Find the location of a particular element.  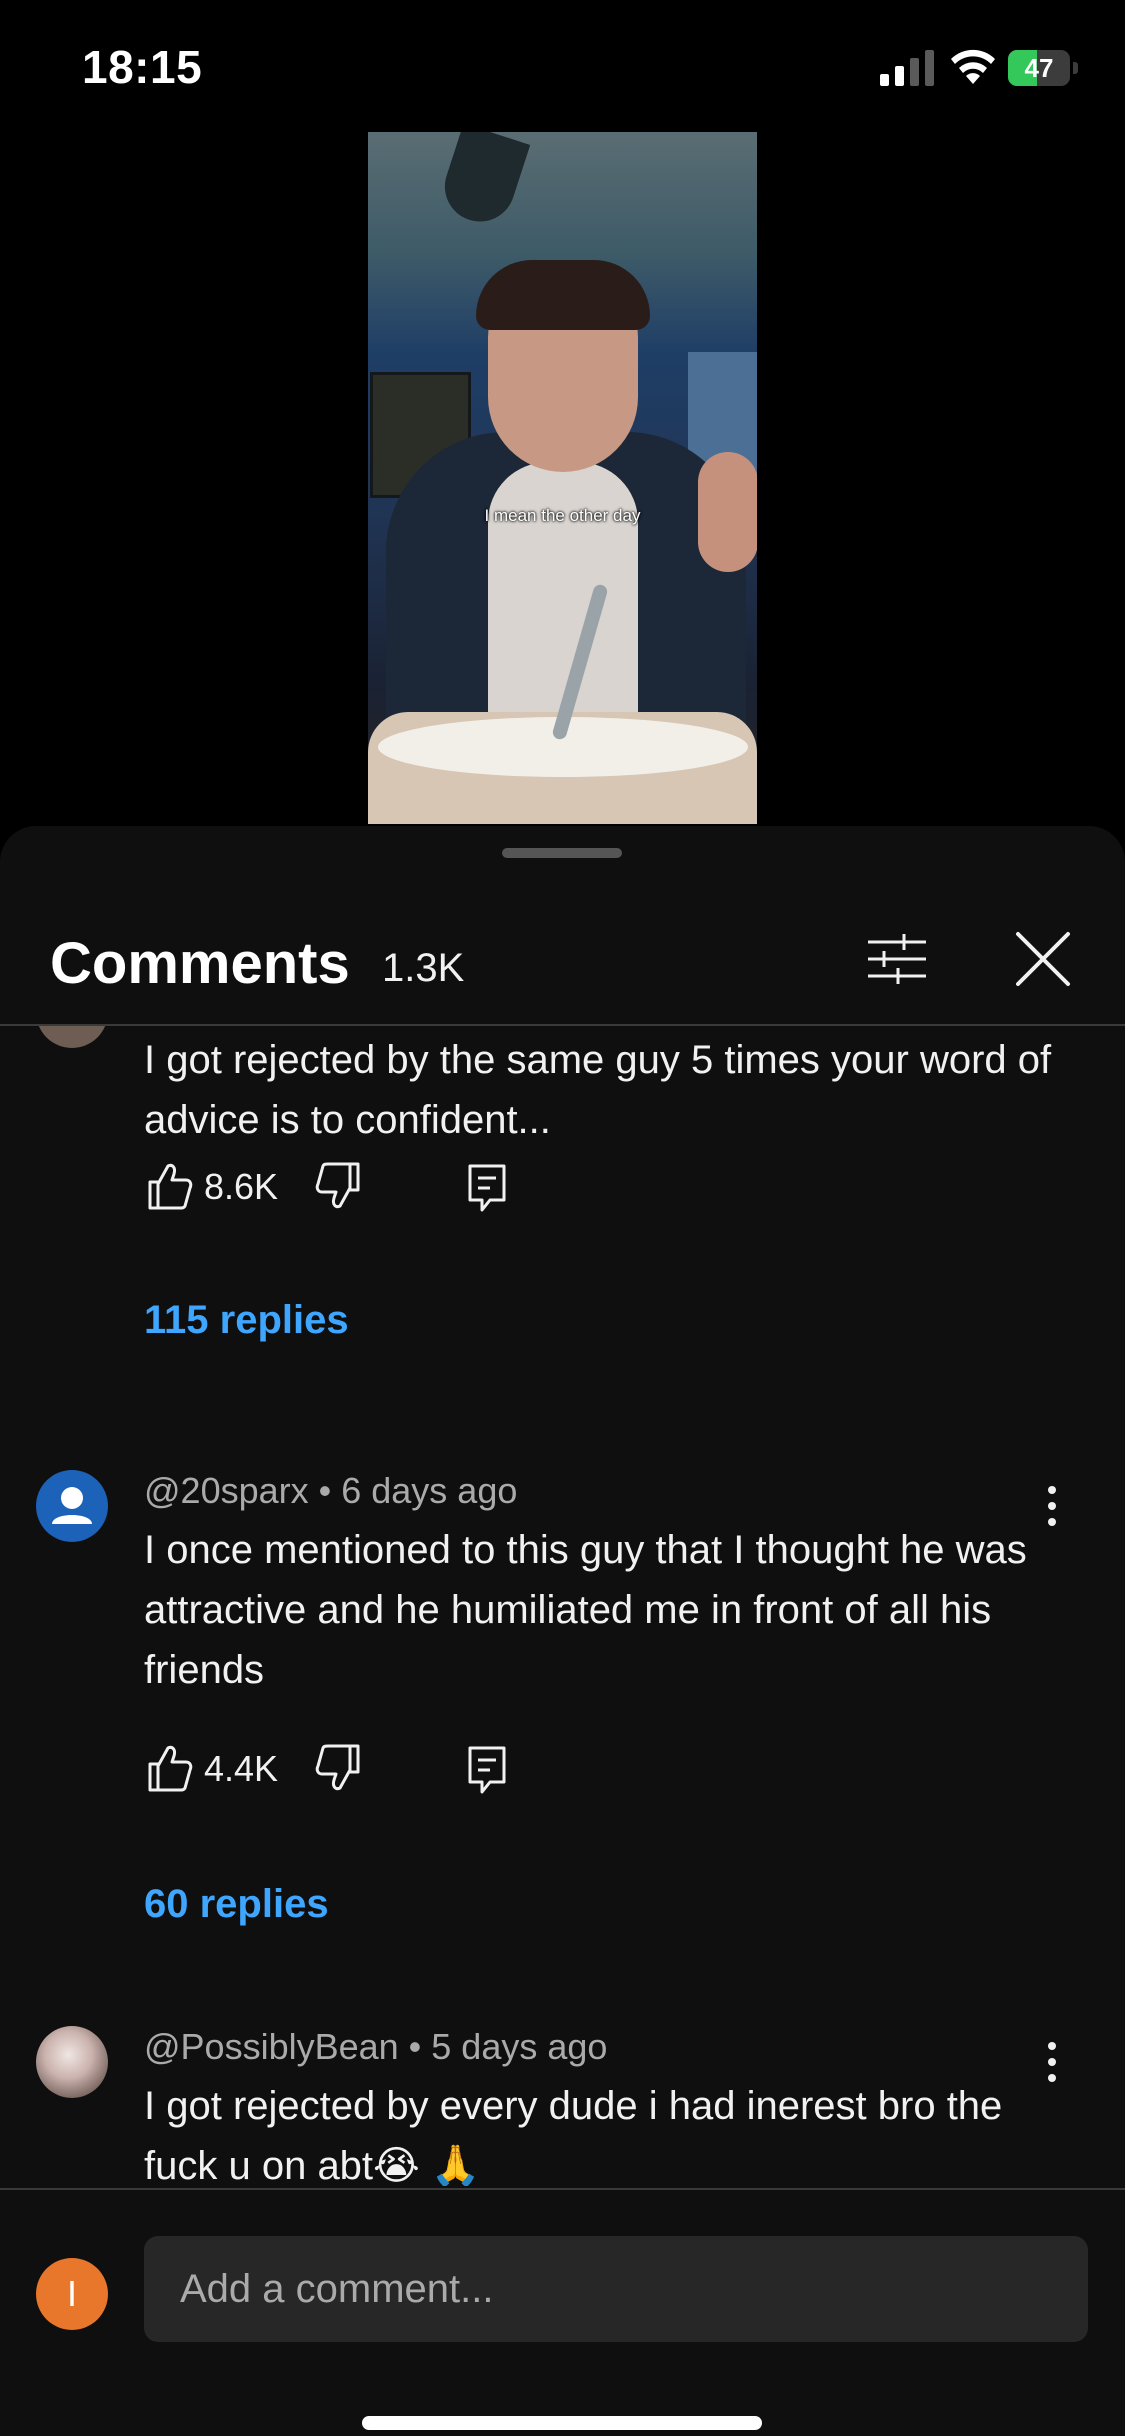

like-count: 4.4K is located at coordinates (241, 1768).